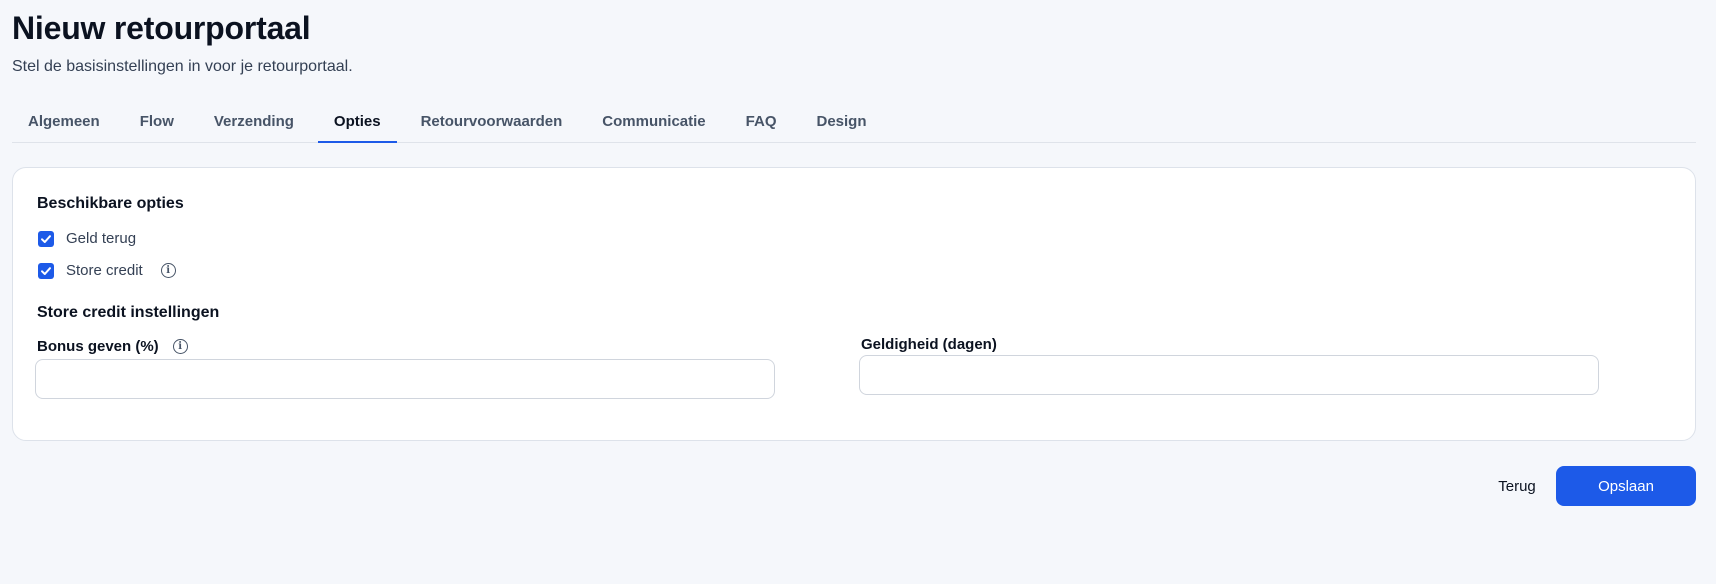 Image resolution: width=1716 pixels, height=584 pixels. I want to click on tab-algemeen: Algemeen, so click(64, 122).